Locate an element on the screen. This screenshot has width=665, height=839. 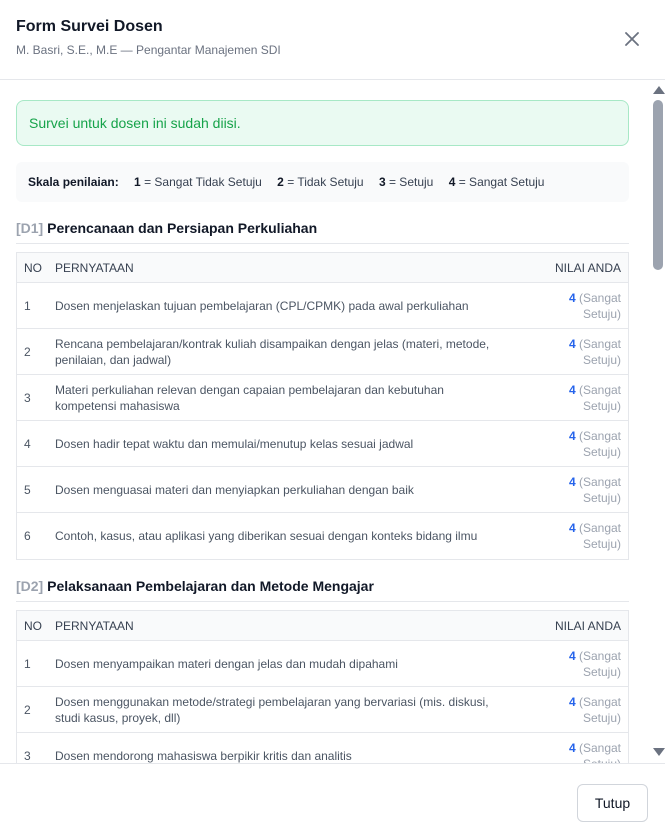
close-button is located at coordinates (632, 39).